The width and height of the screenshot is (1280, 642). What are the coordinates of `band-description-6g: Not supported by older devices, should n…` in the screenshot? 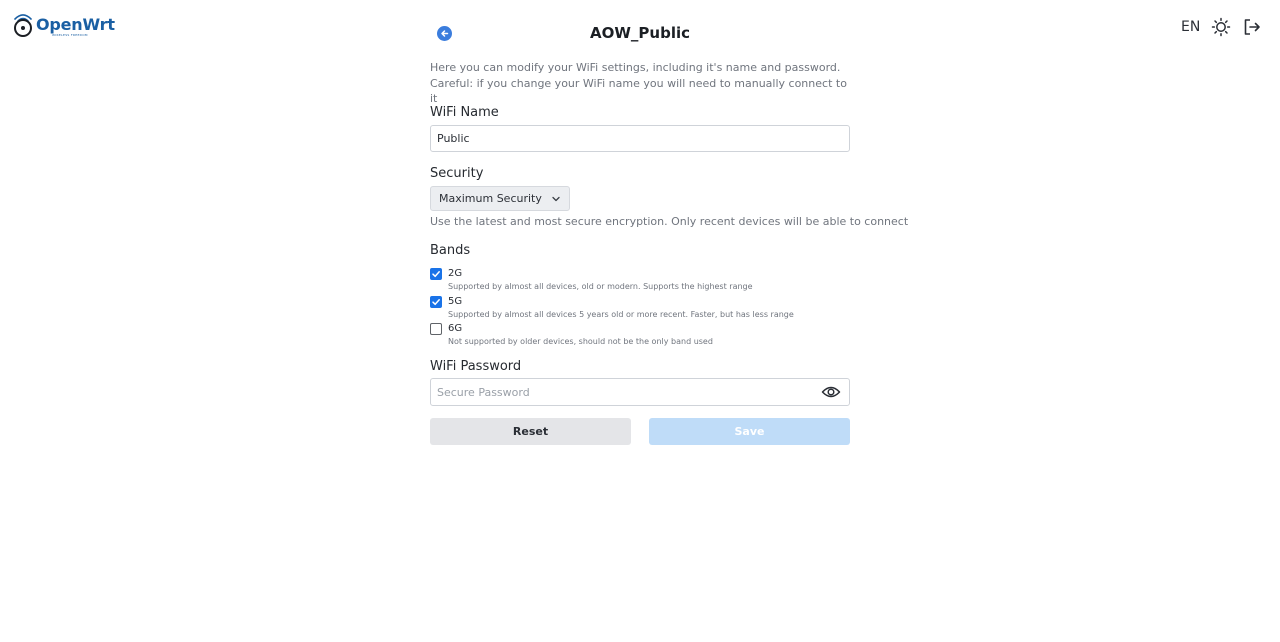 It's located at (580, 341).